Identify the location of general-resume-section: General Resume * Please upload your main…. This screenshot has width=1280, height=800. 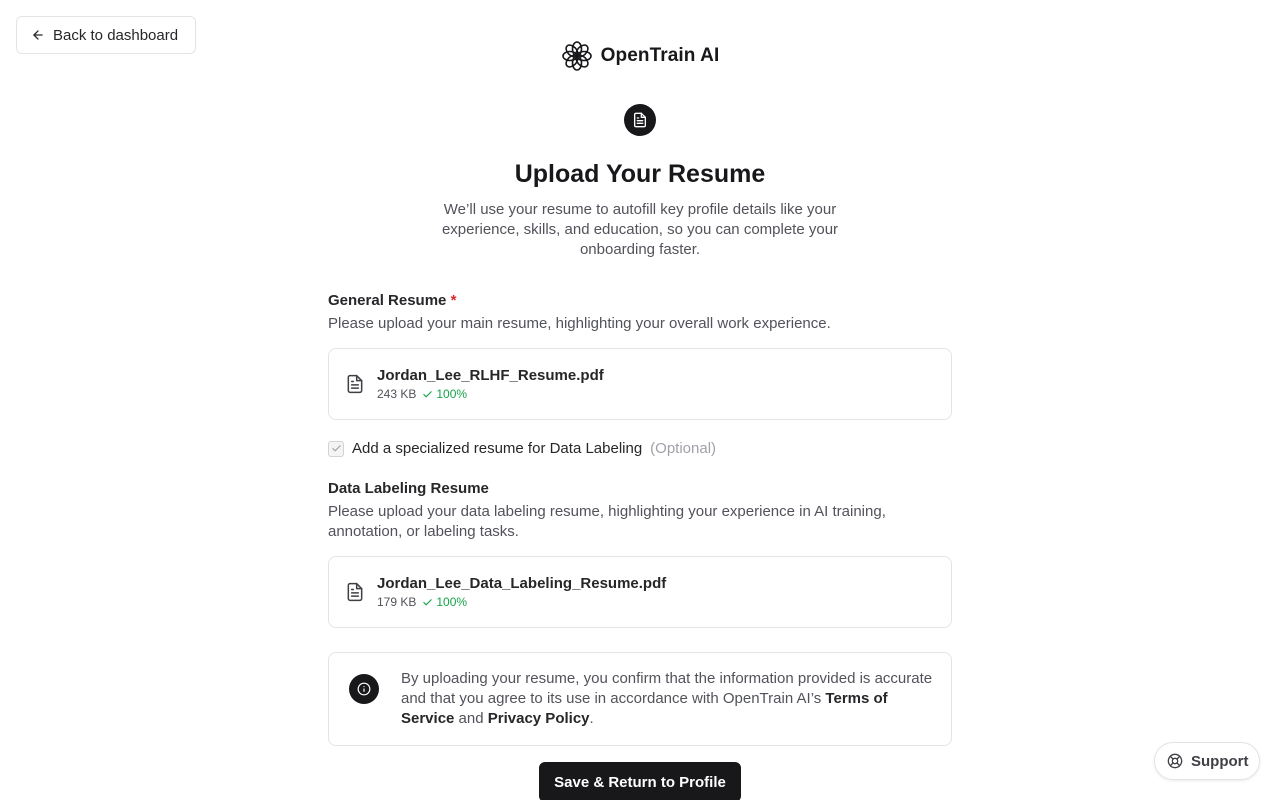
(640, 313).